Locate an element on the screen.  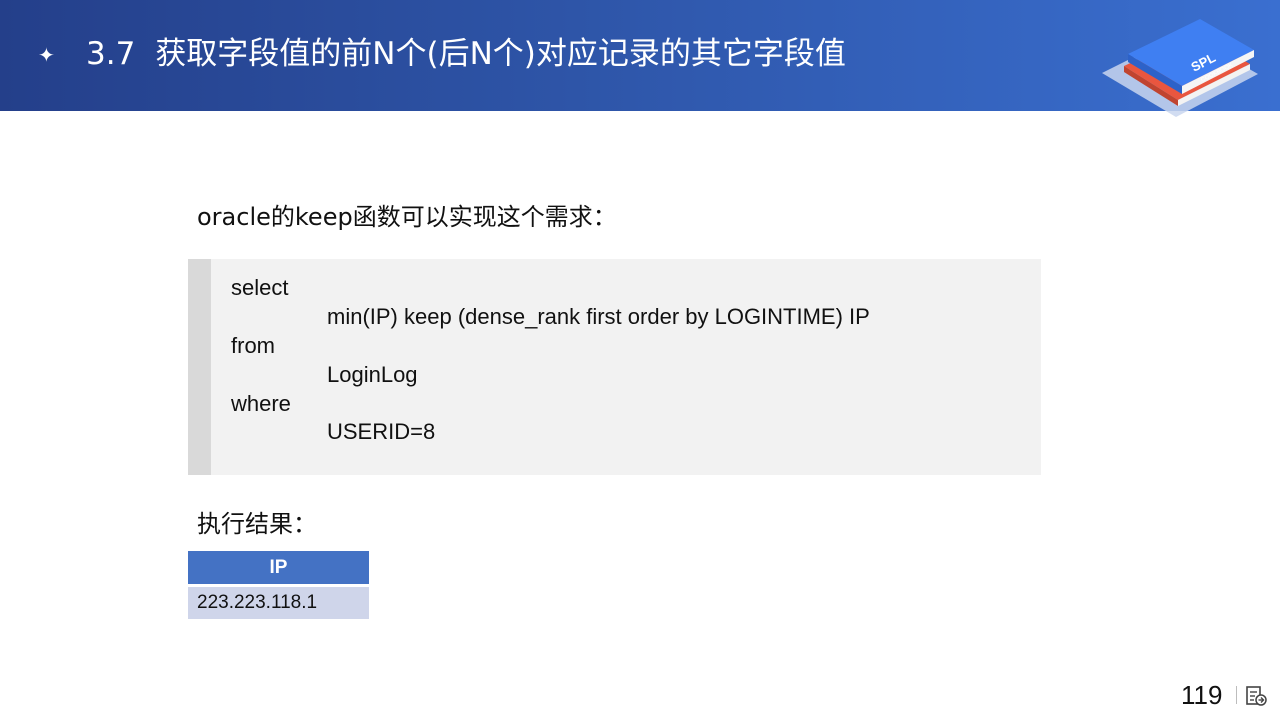
notes-icon is located at coordinates (1256, 696).